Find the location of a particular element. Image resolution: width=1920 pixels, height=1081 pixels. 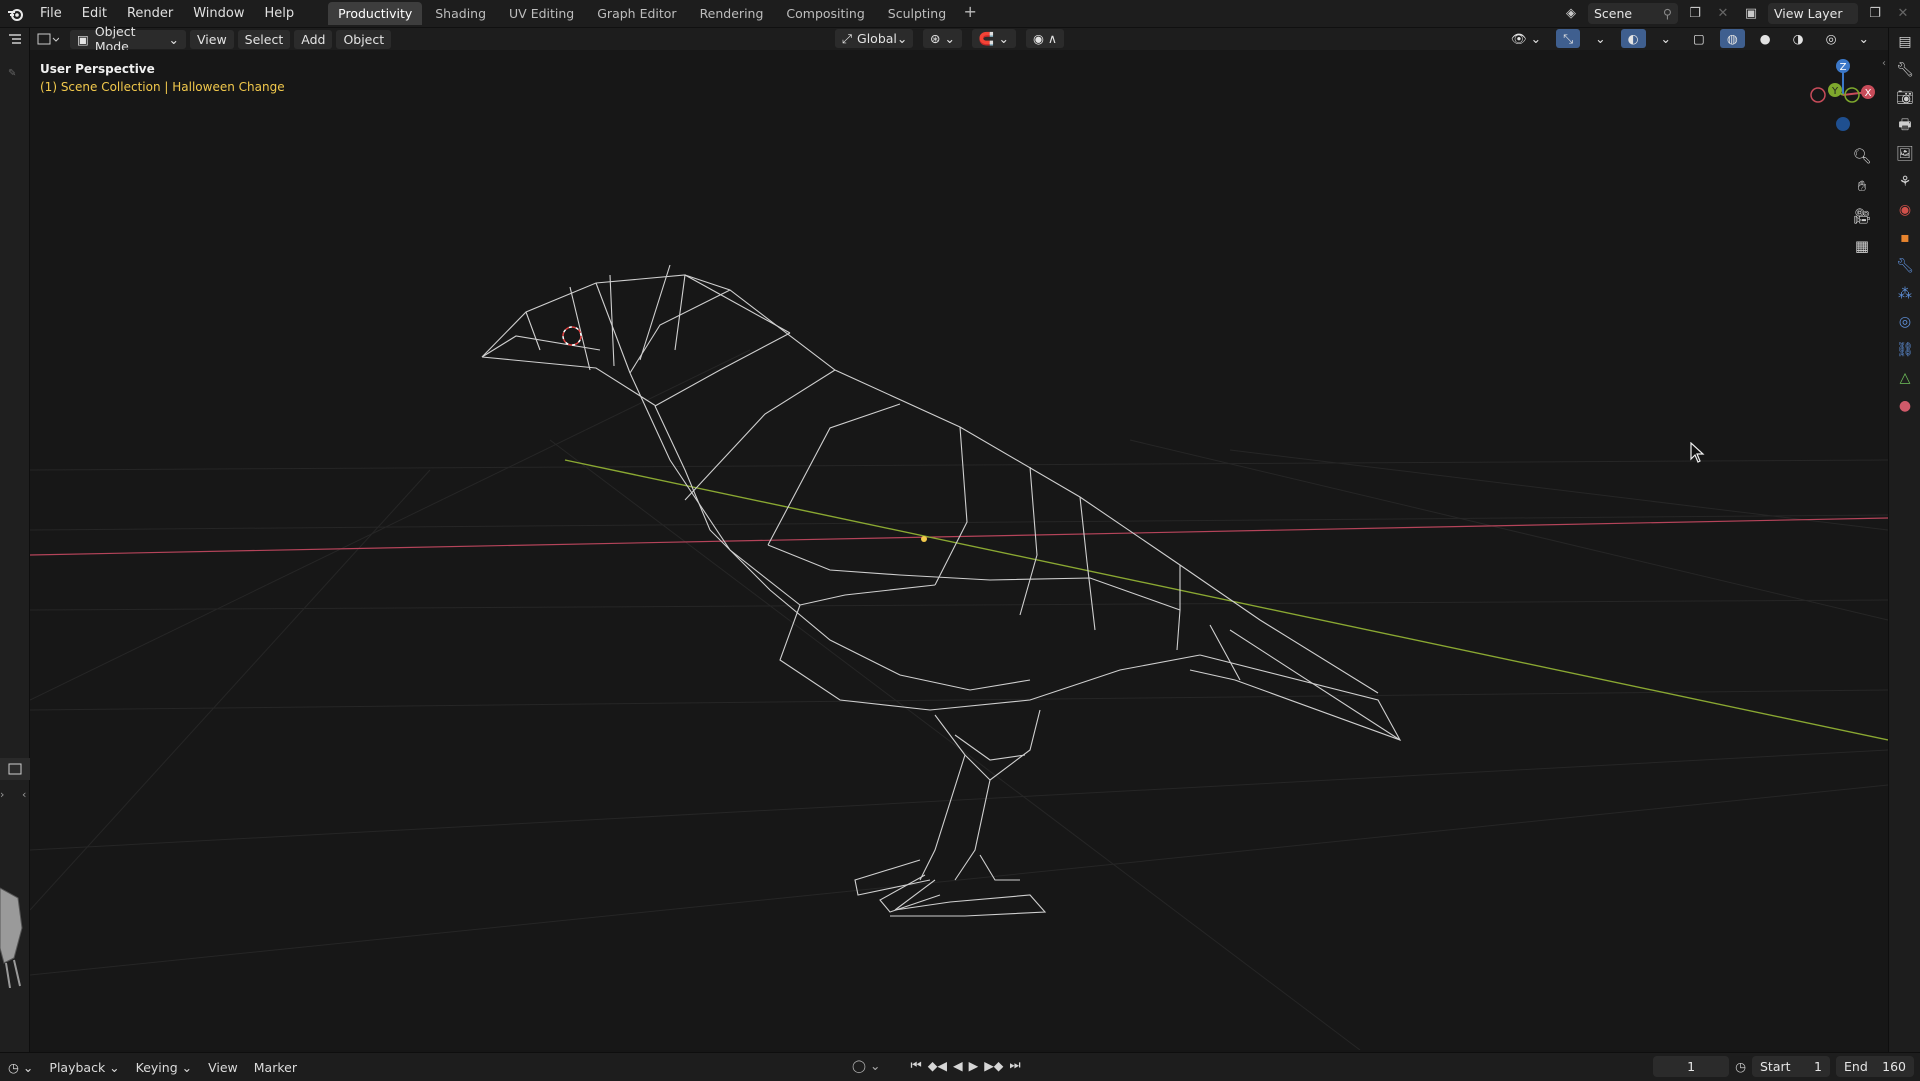

x-axis-line is located at coordinates (959, 536).